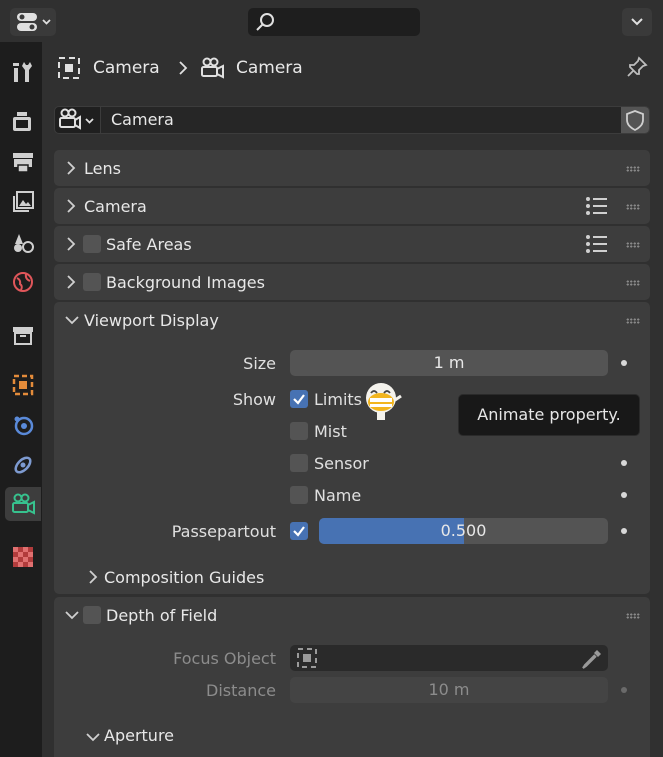 This screenshot has width=663, height=757. I want to click on grinning-face-cursor-icon, so click(384, 401).